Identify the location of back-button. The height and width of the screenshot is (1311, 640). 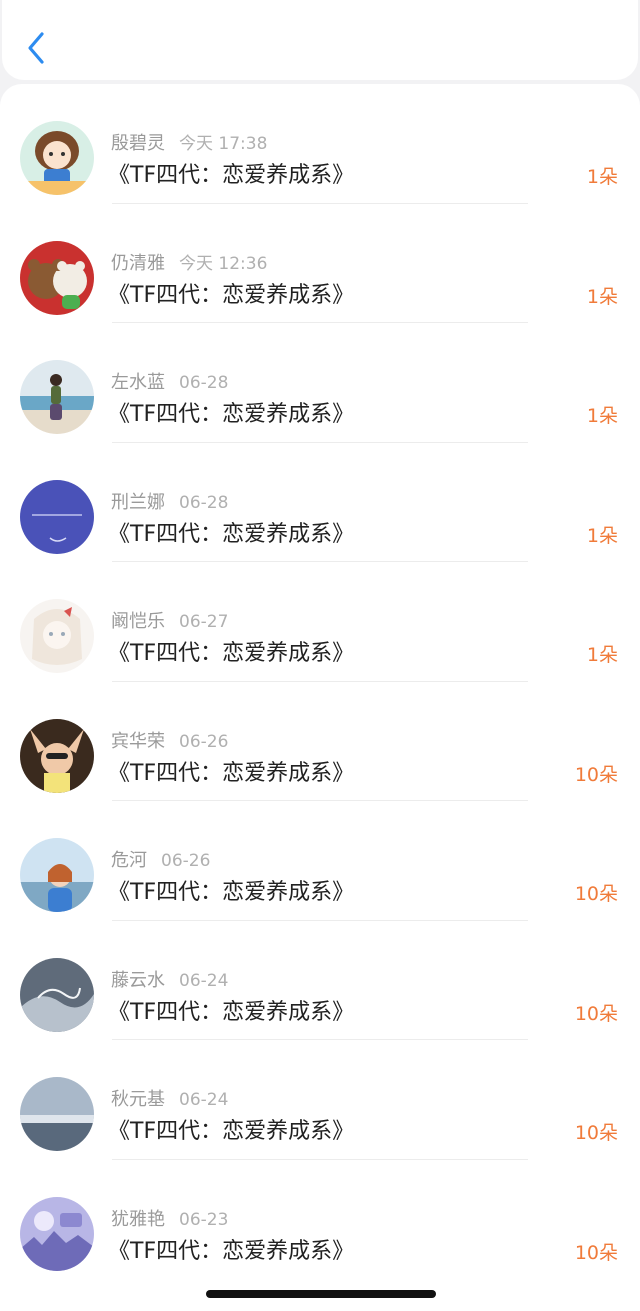
(37, 48).